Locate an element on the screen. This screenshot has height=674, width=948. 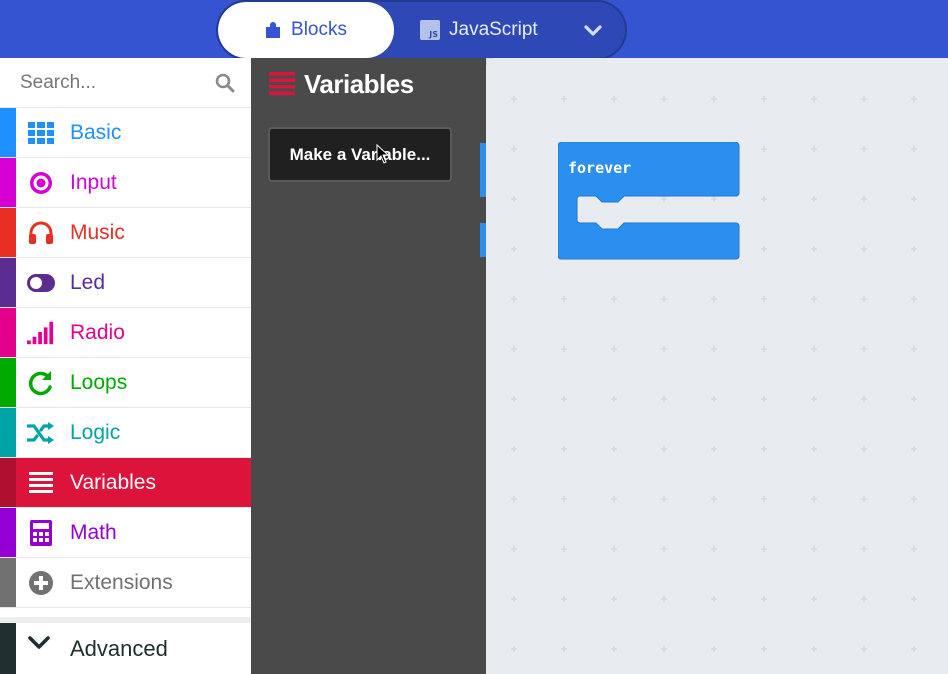
category-label: Input is located at coordinates (93, 182).